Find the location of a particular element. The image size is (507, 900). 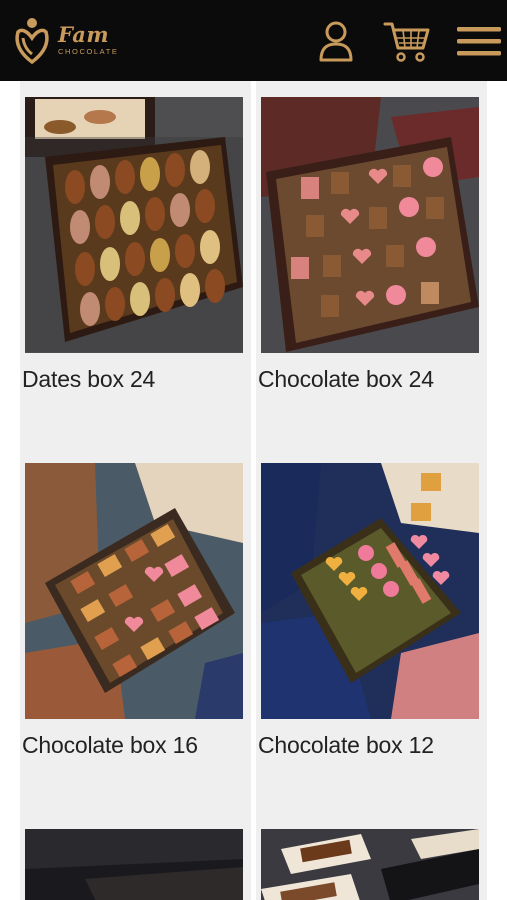

hamburger-menu-icon is located at coordinates (479, 41).